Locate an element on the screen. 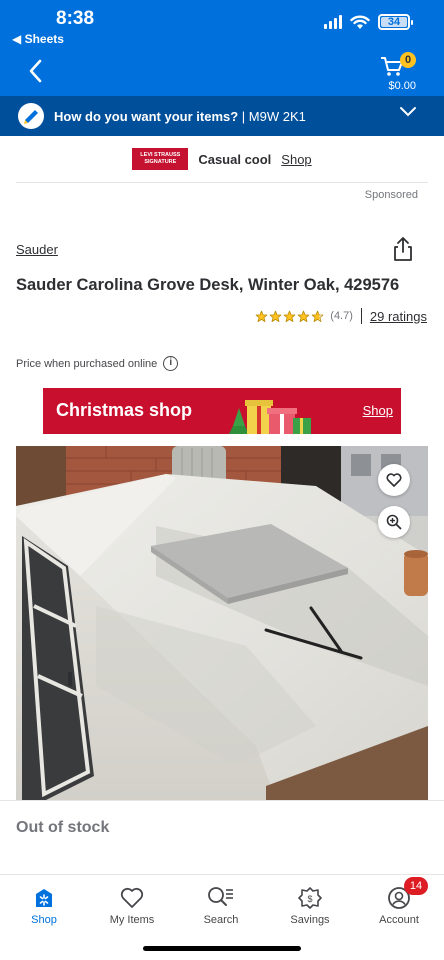 Image resolution: width=444 pixels, height=960 pixels. favorite-button is located at coordinates (394, 480).